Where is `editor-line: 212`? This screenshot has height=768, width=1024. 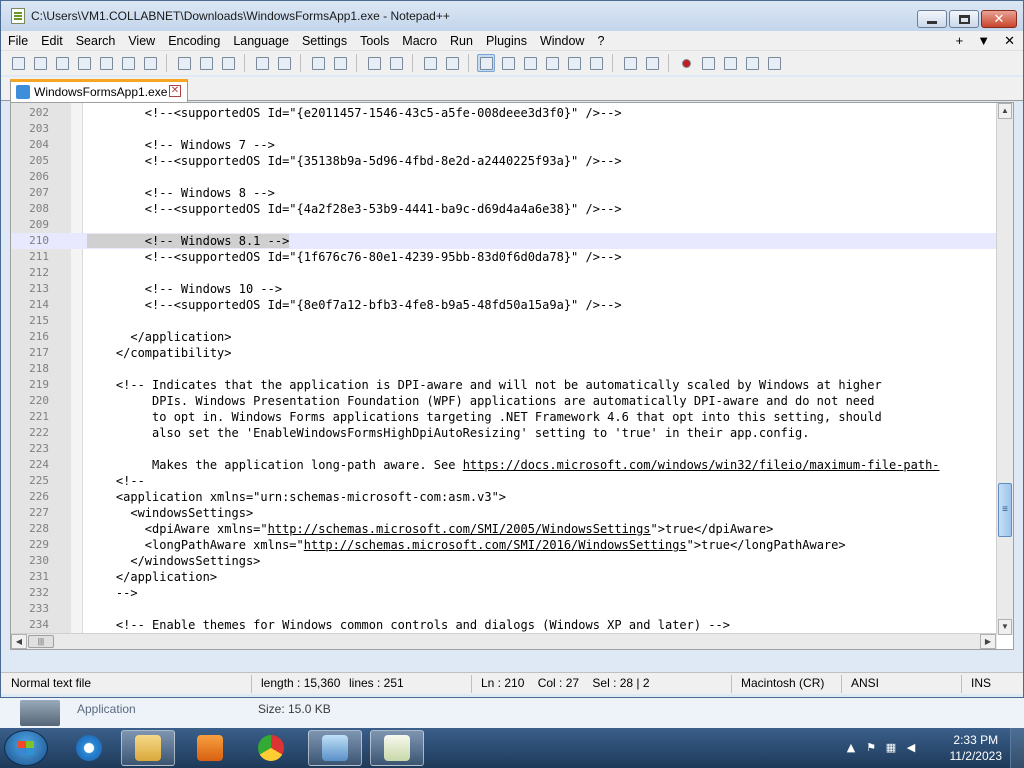
editor-line: 212 is located at coordinates (504, 273).